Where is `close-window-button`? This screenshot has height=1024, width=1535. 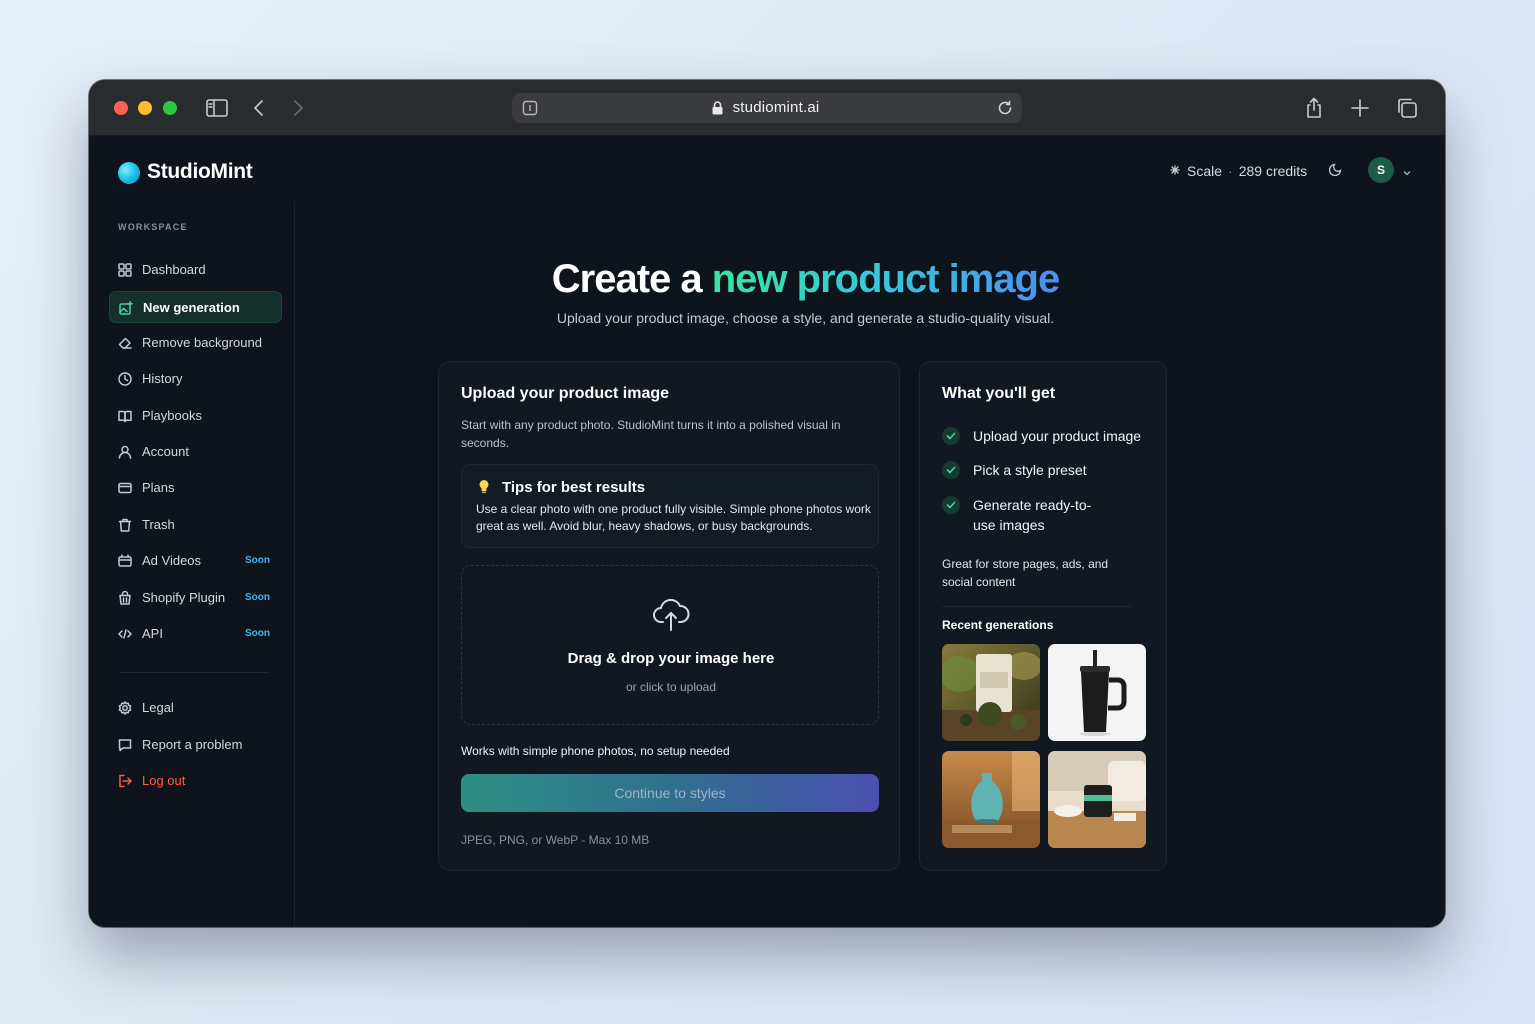
close-window-button is located at coordinates (121, 108).